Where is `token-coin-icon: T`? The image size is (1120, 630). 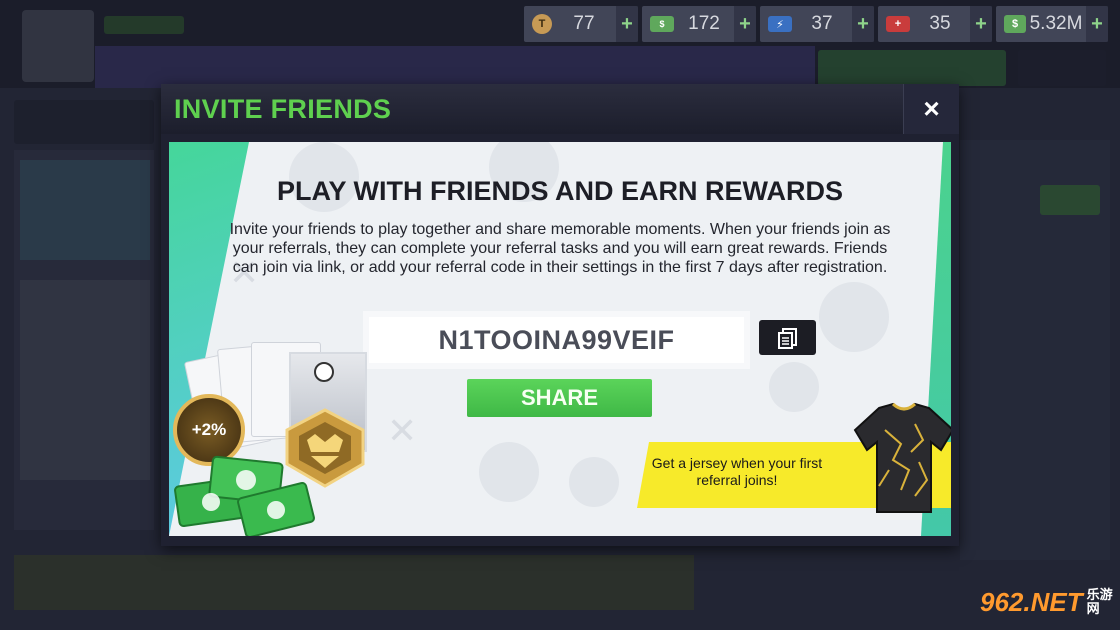
token-coin-icon: T is located at coordinates (542, 24).